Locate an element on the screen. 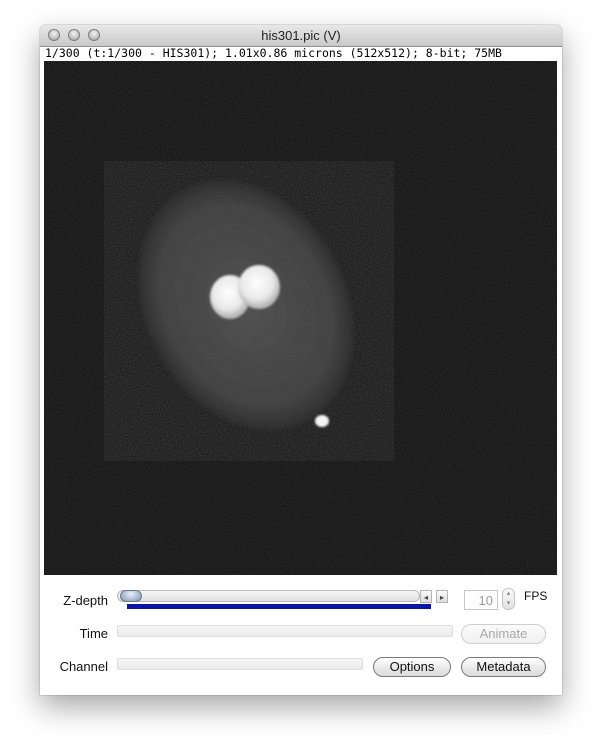 The width and height of the screenshot is (602, 750). time-label: Time is located at coordinates (93, 633).